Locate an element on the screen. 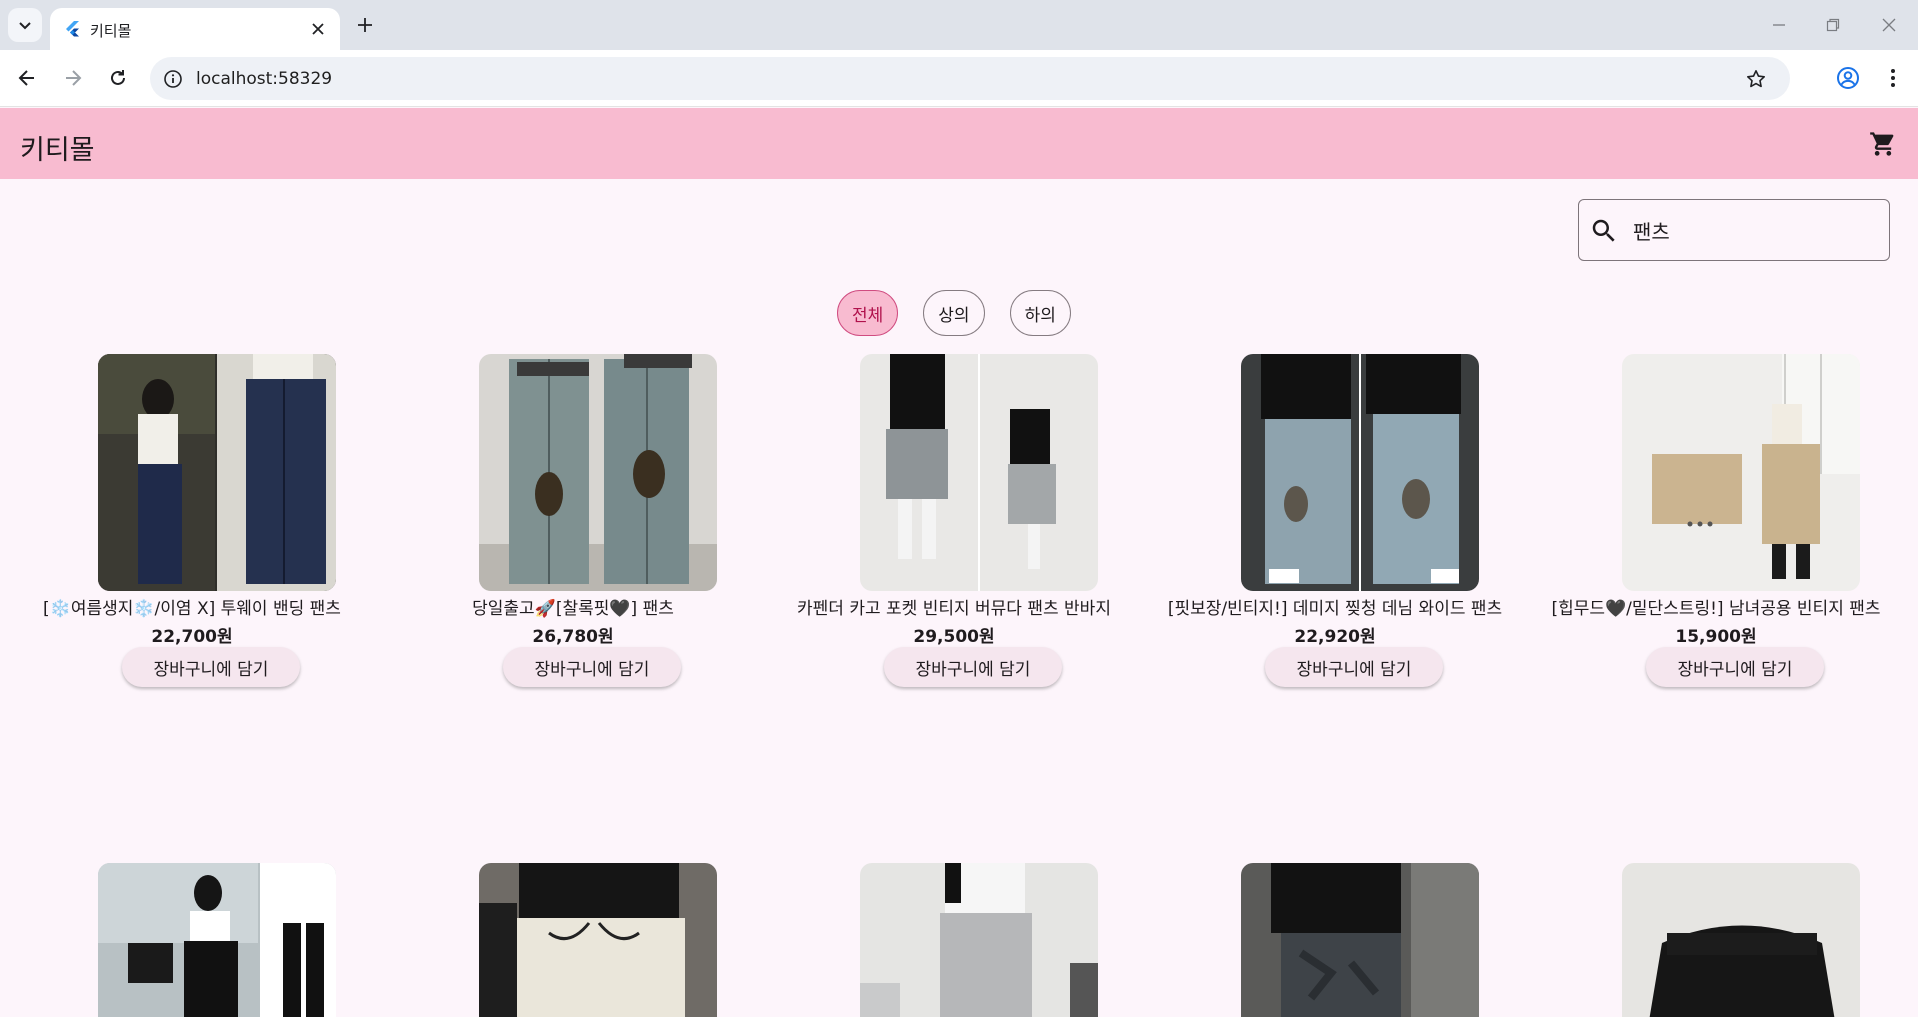 The image size is (1918, 1017). app-title: 키티몰 is located at coordinates (57, 150).